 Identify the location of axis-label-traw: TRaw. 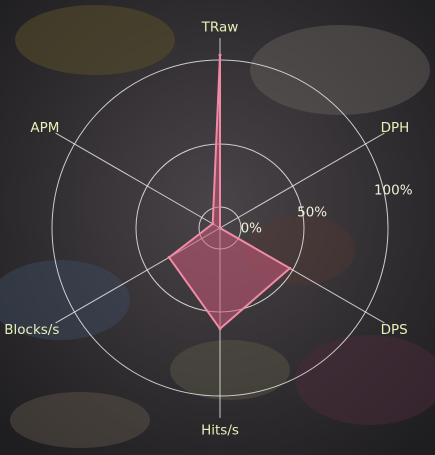
(220, 27).